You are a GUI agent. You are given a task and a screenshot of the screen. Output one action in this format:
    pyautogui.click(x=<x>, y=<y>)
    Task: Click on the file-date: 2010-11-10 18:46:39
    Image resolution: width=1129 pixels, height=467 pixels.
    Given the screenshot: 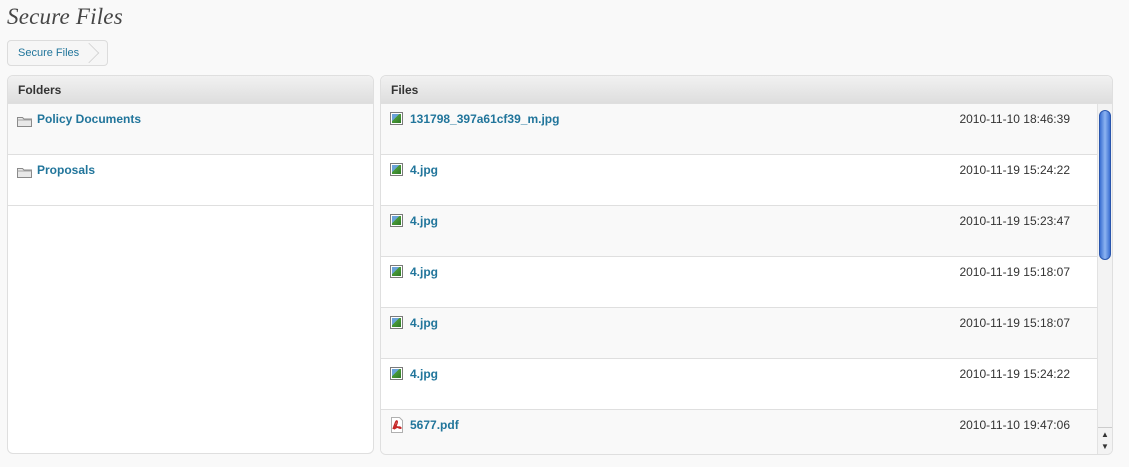 What is the action you would take?
    pyautogui.click(x=1014, y=119)
    